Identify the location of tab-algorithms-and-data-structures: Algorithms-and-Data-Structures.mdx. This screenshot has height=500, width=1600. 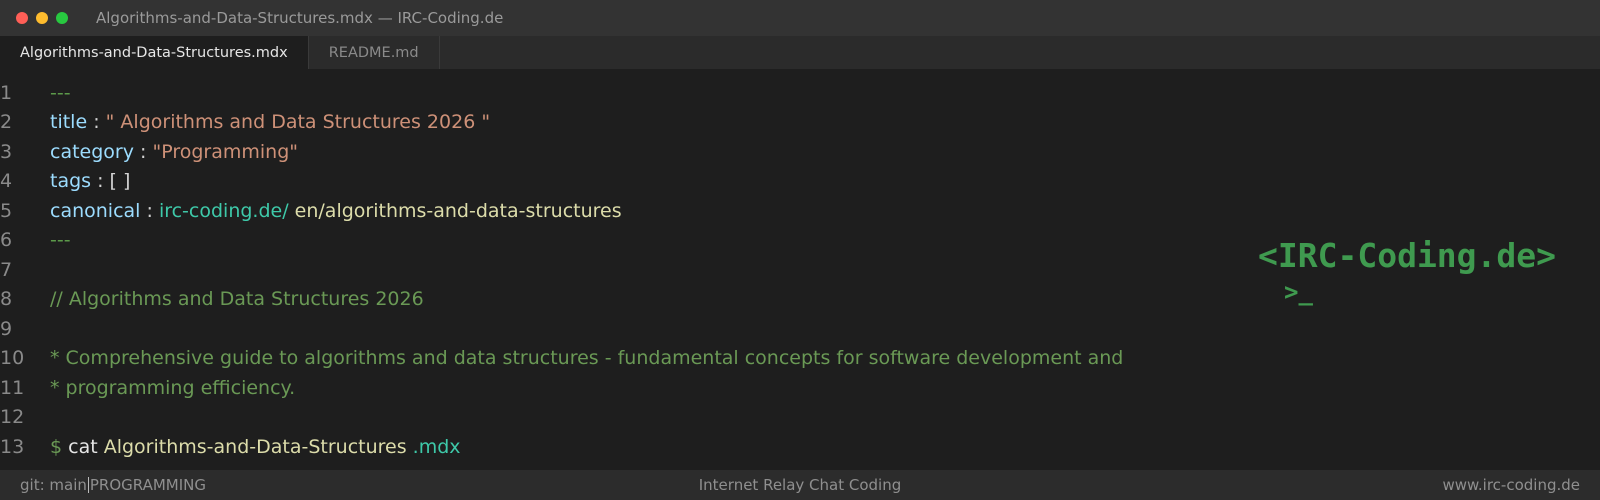
(154, 52).